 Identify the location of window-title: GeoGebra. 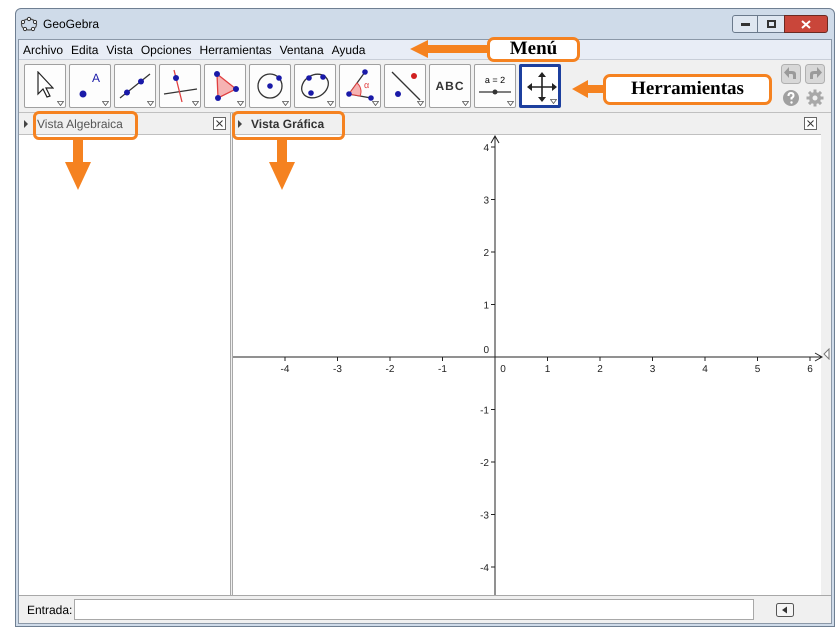
(71, 24).